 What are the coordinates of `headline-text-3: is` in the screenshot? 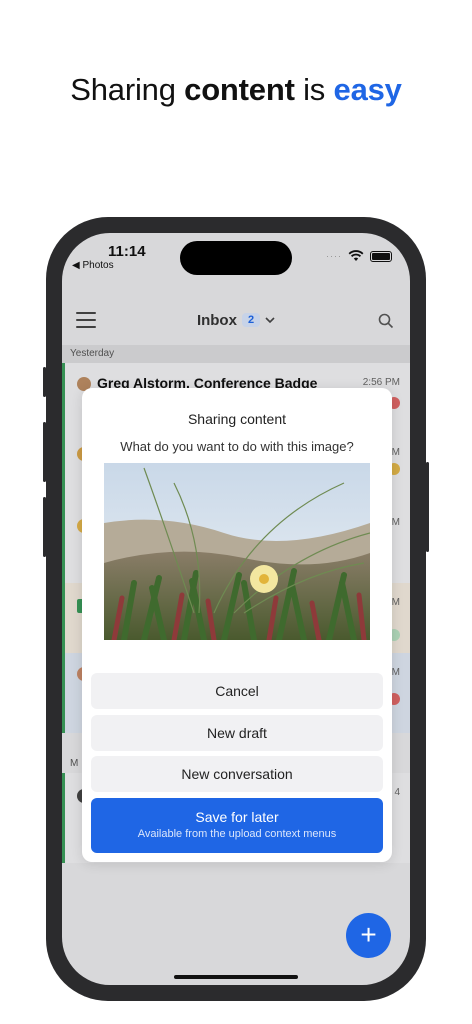 It's located at (314, 89).